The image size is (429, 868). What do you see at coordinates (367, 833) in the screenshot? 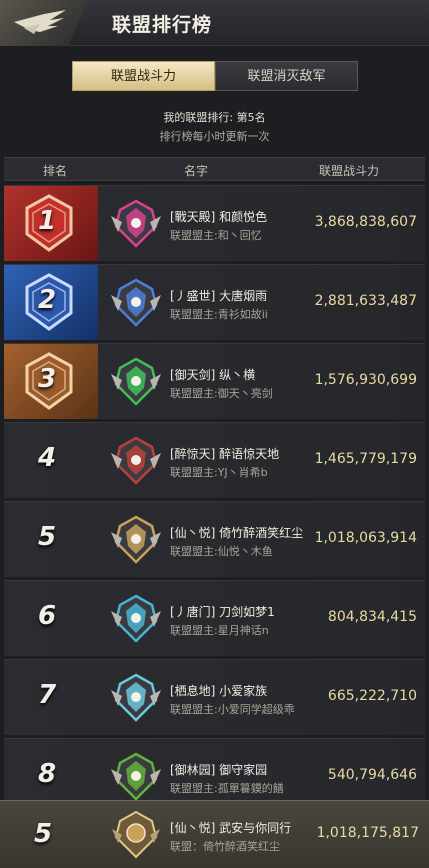
I see `alliance-power: 1,018,175,817` at bounding box center [367, 833].